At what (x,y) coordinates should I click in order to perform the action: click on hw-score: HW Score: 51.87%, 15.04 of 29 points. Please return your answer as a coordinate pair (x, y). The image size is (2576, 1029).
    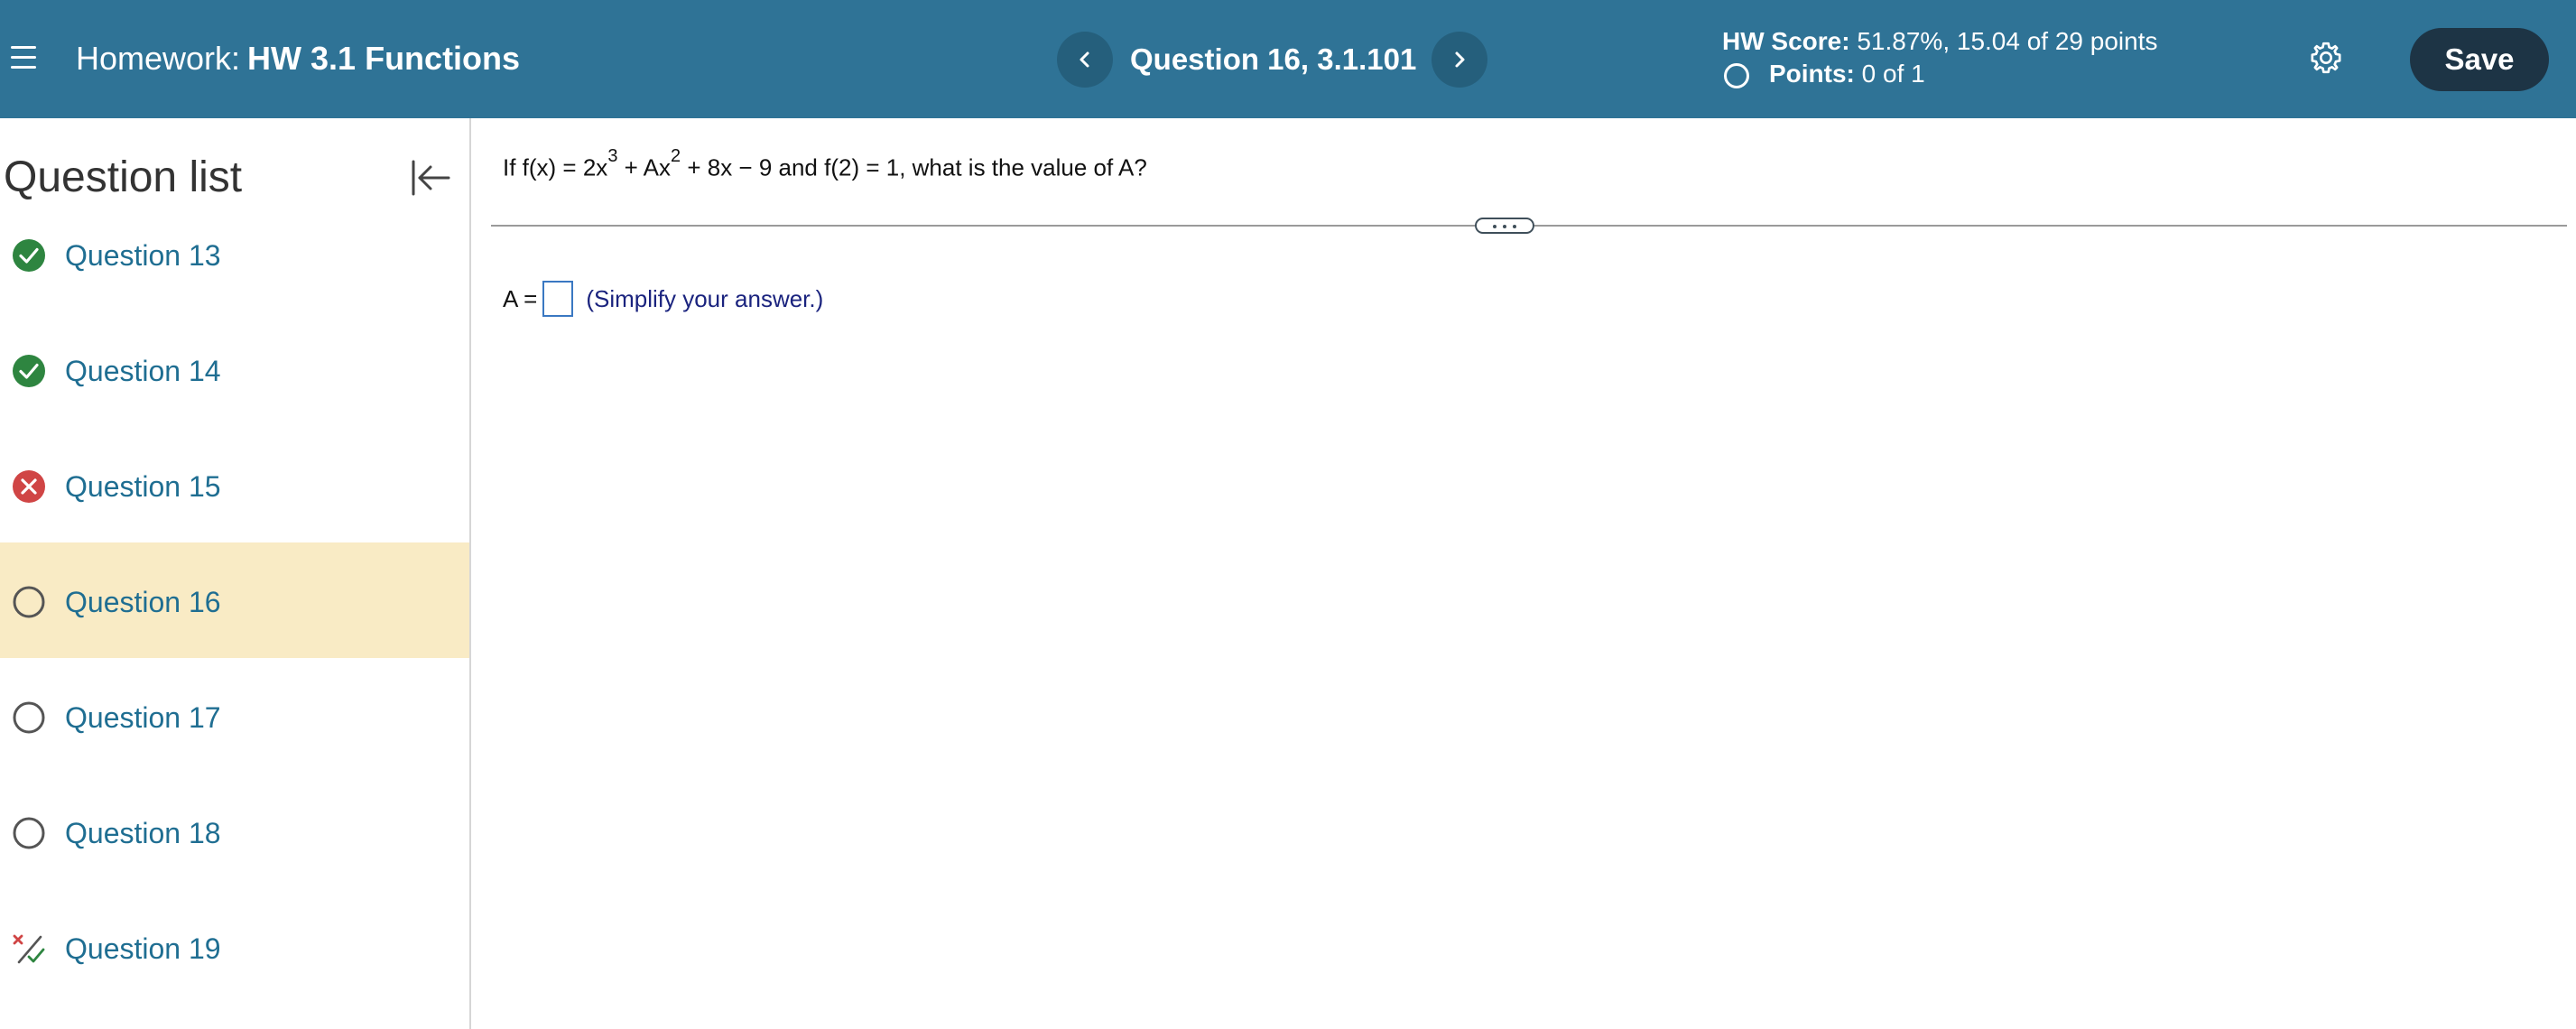
    Looking at the image, I should click on (1940, 42).